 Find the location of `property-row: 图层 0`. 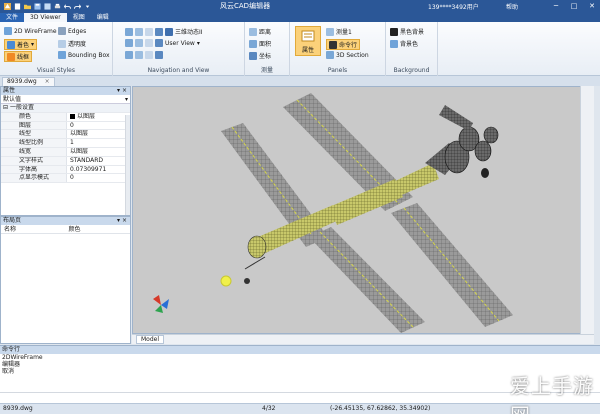

property-row: 图层 0 is located at coordinates (65, 126).